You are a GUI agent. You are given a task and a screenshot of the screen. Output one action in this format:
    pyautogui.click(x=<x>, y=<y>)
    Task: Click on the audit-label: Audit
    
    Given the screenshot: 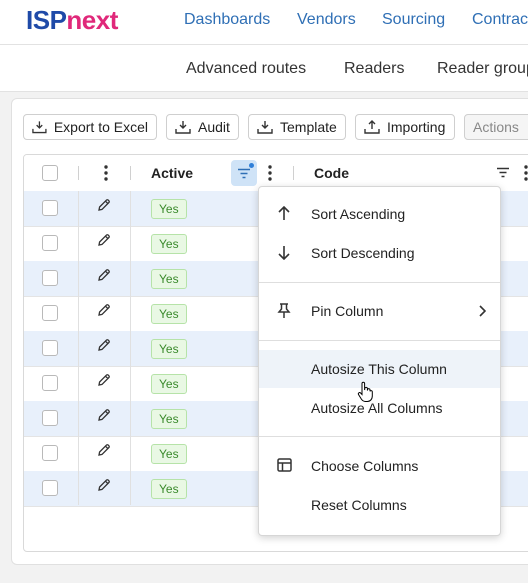 What is the action you would take?
    pyautogui.click(x=214, y=127)
    